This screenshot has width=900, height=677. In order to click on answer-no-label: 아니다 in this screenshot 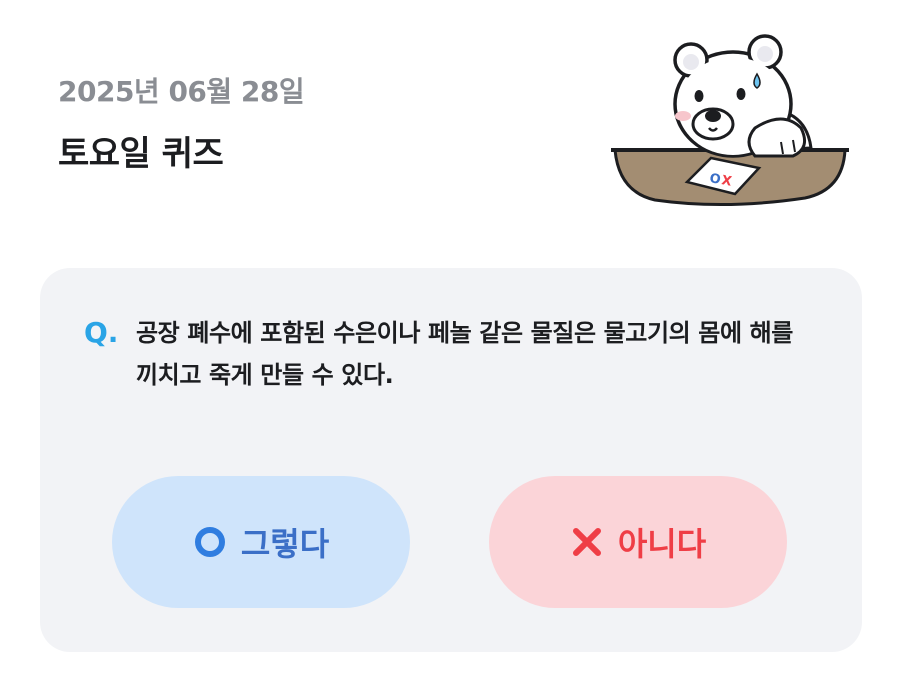, I will do `click(662, 544)`.